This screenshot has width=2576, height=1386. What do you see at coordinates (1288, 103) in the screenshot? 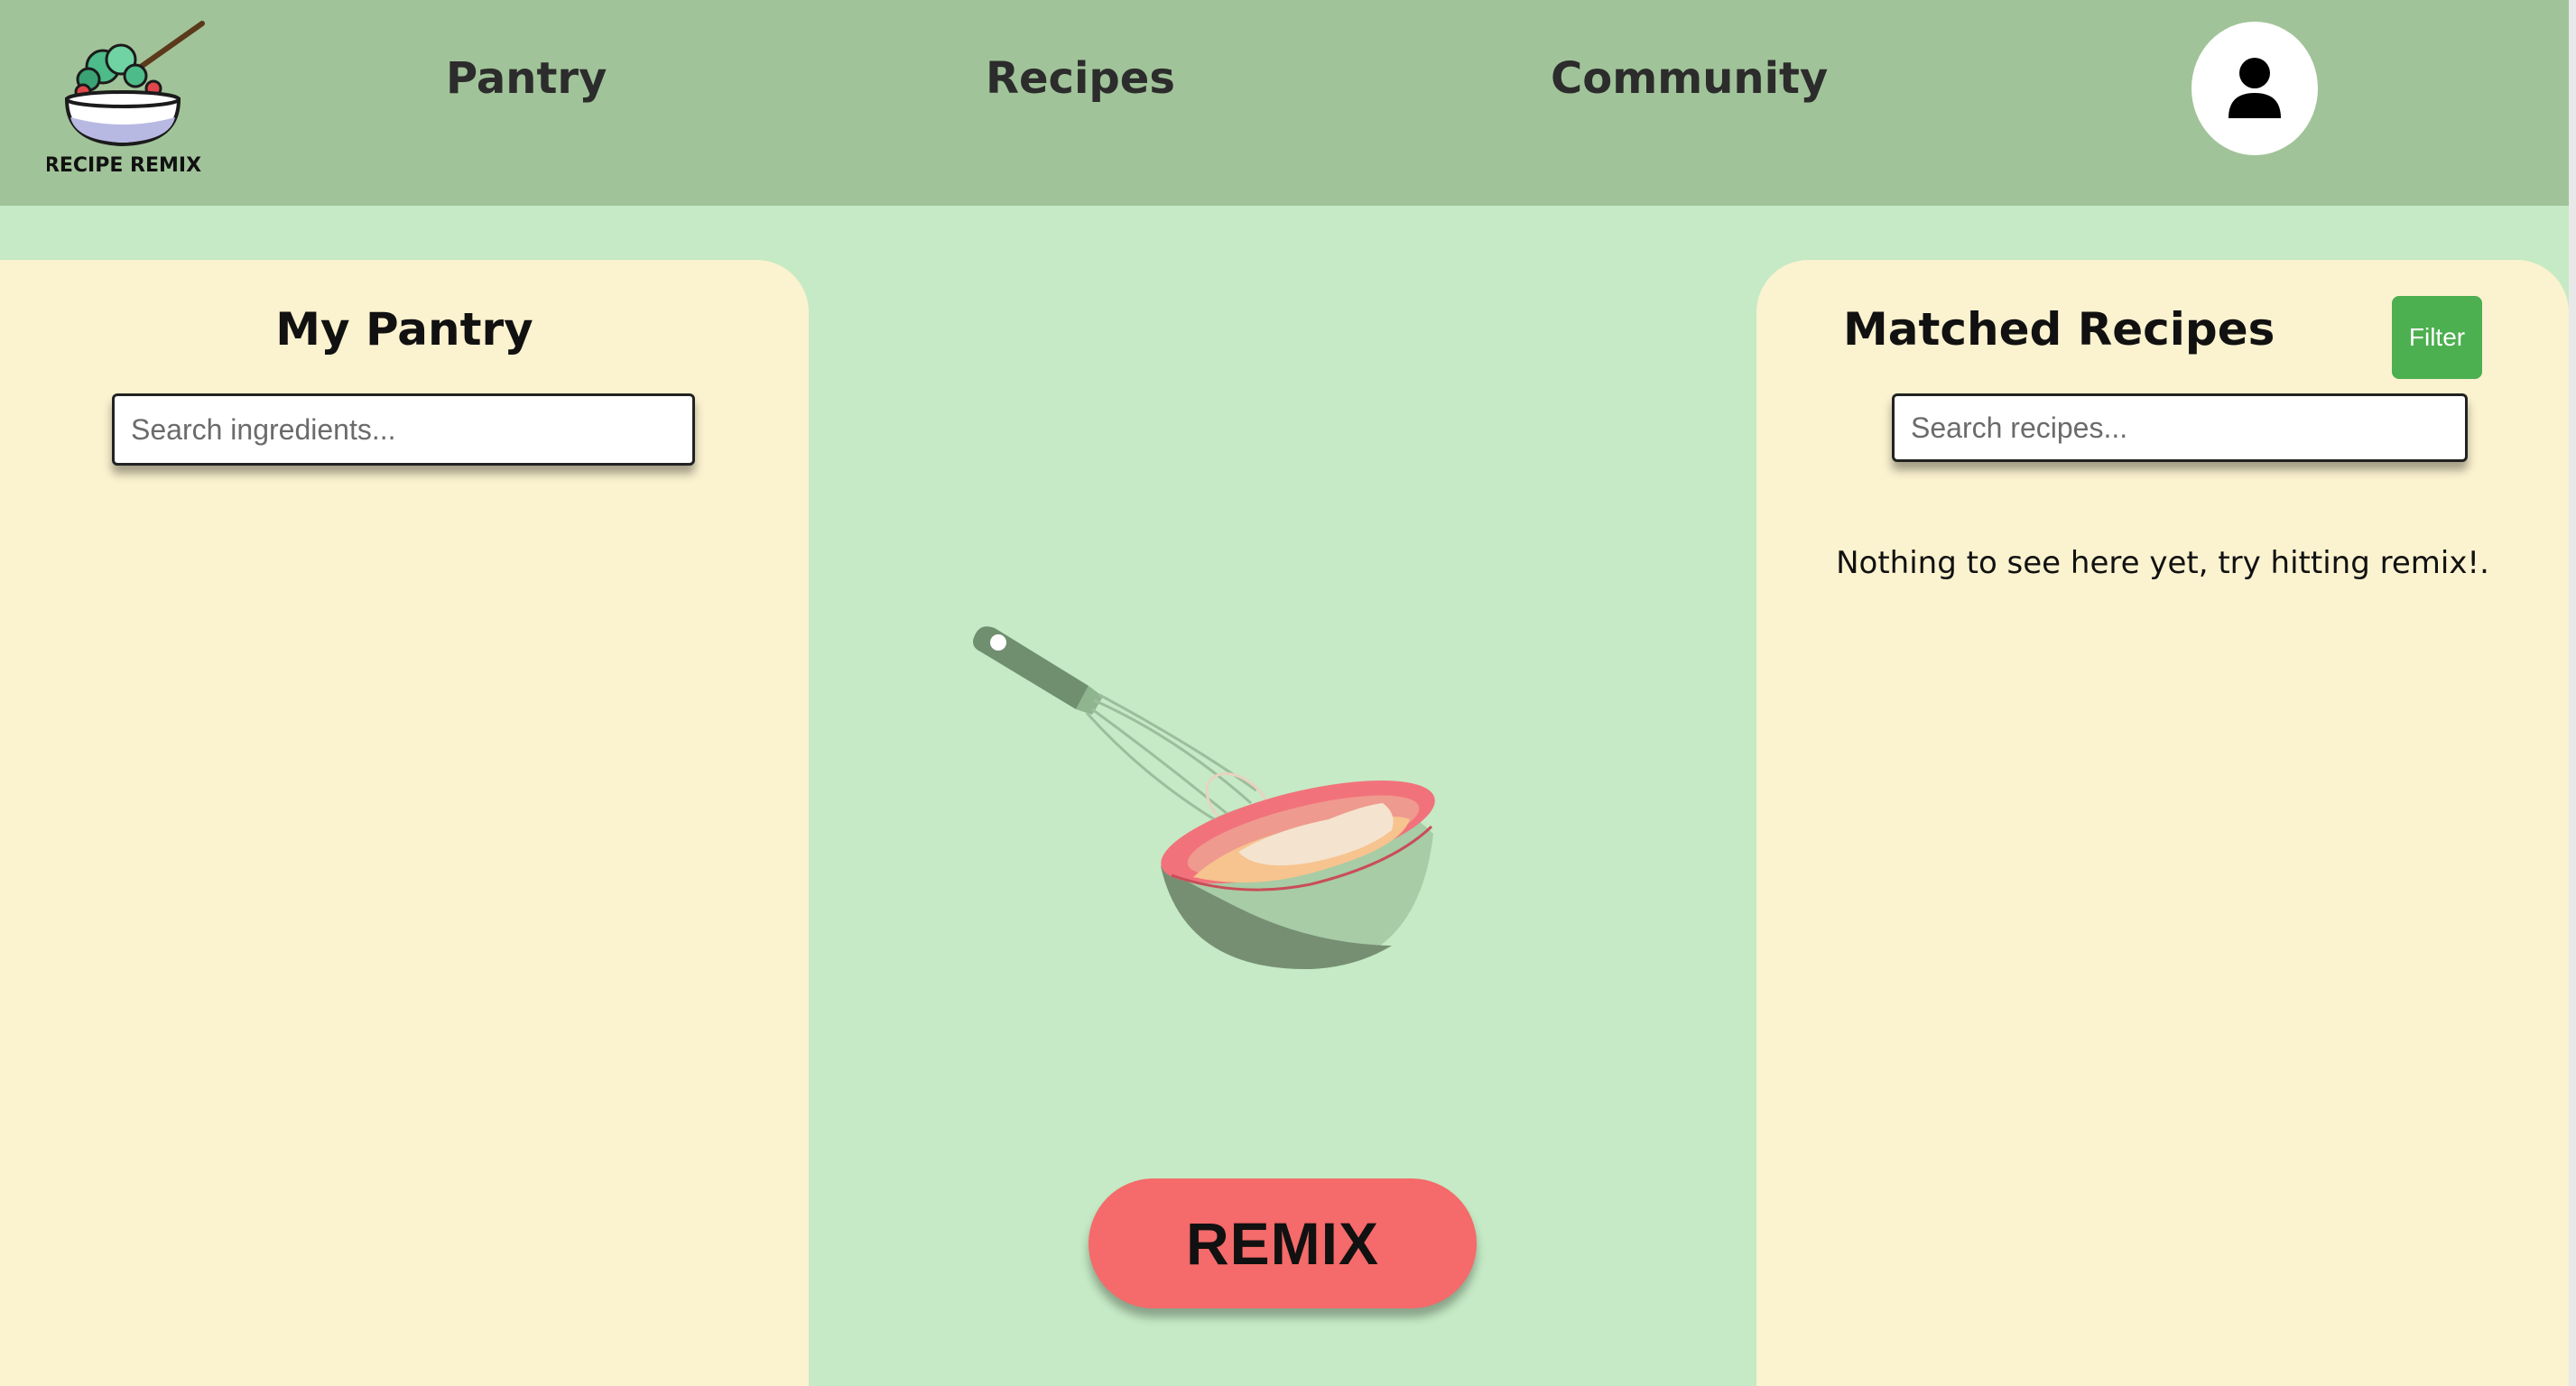
I see `top-navigation-bar: RECIPE REMIX Pantry Recipes Community` at bounding box center [1288, 103].